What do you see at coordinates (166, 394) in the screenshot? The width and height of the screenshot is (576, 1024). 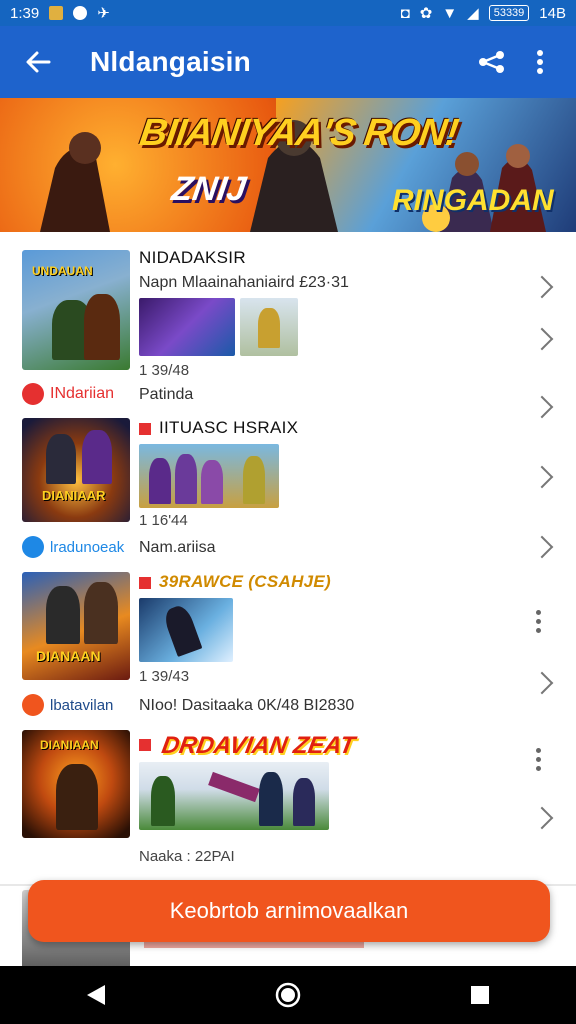 I see `source-description: Patinda` at bounding box center [166, 394].